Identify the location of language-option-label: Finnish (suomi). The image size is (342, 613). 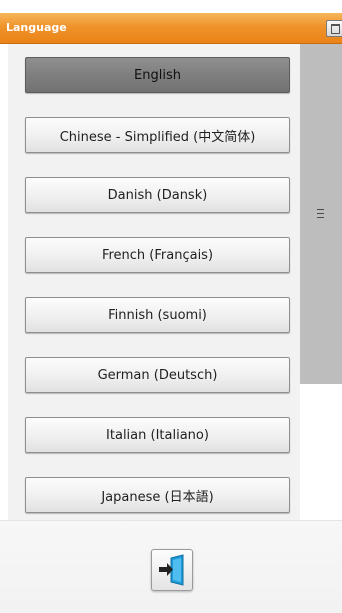
(157, 315).